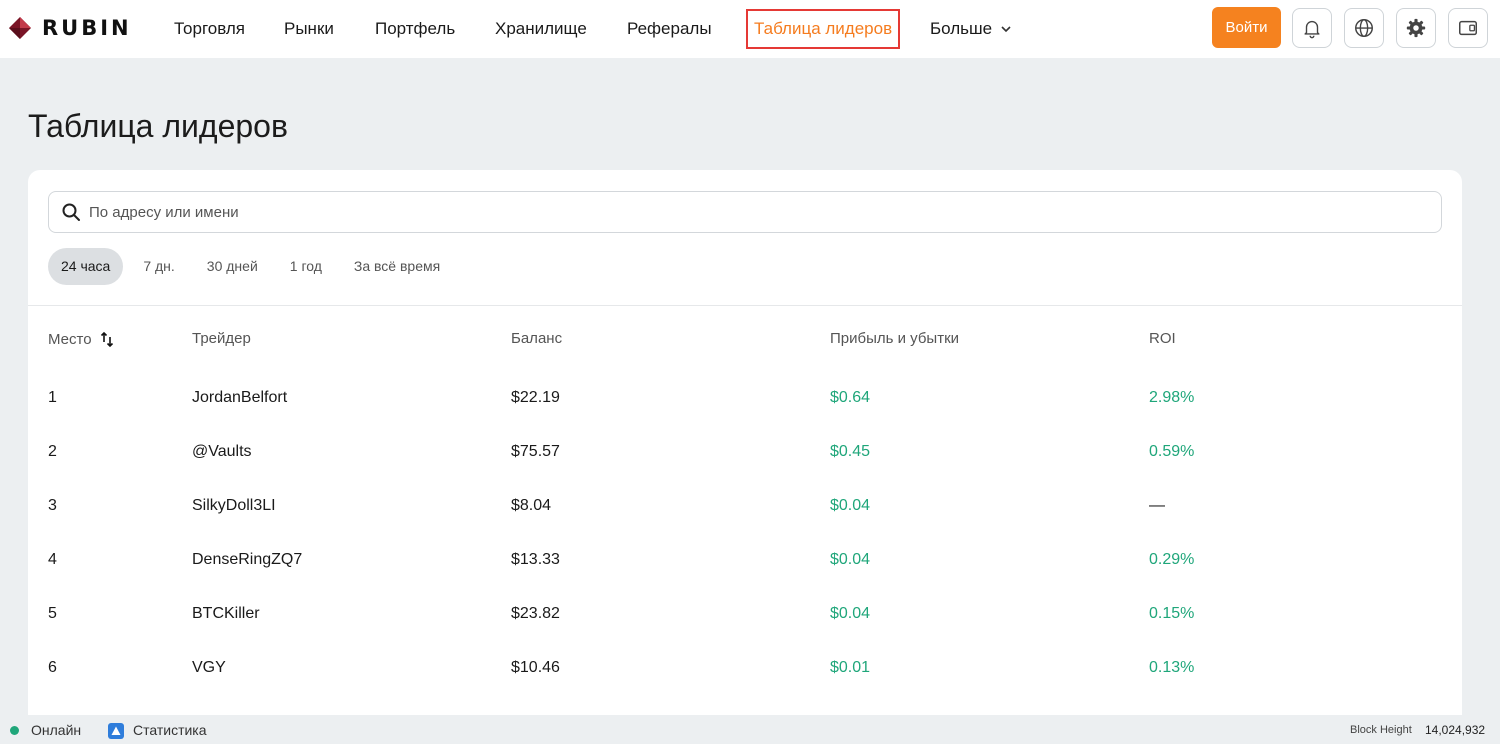  I want to click on rubin-logo-icon, so click(20, 28).